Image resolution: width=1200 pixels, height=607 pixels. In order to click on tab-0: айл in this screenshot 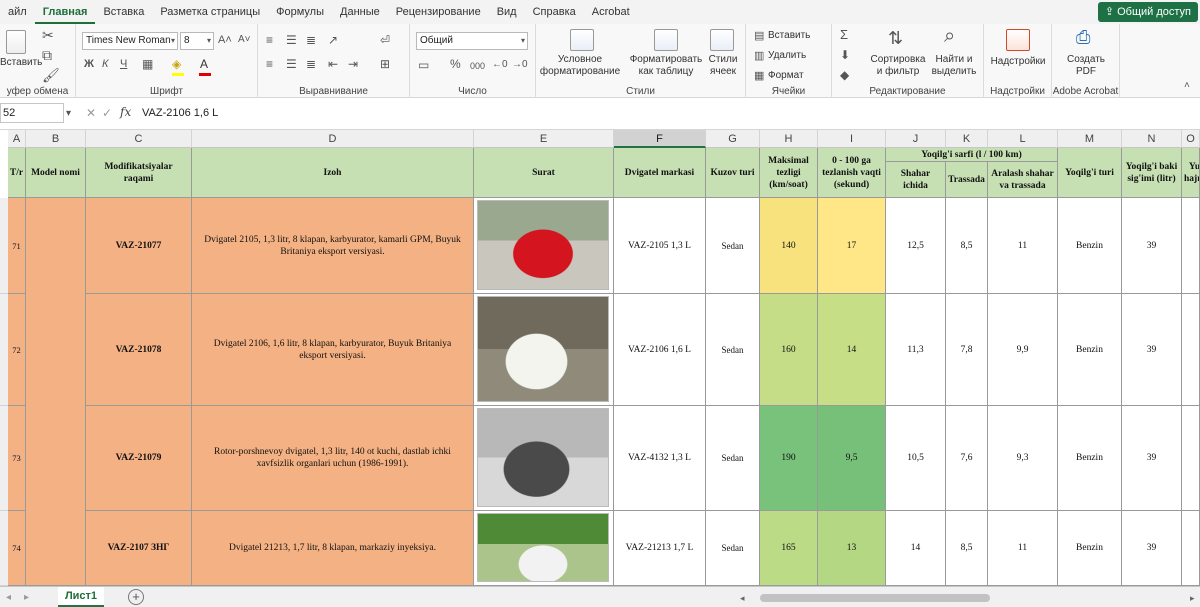, I will do `click(17, 12)`.